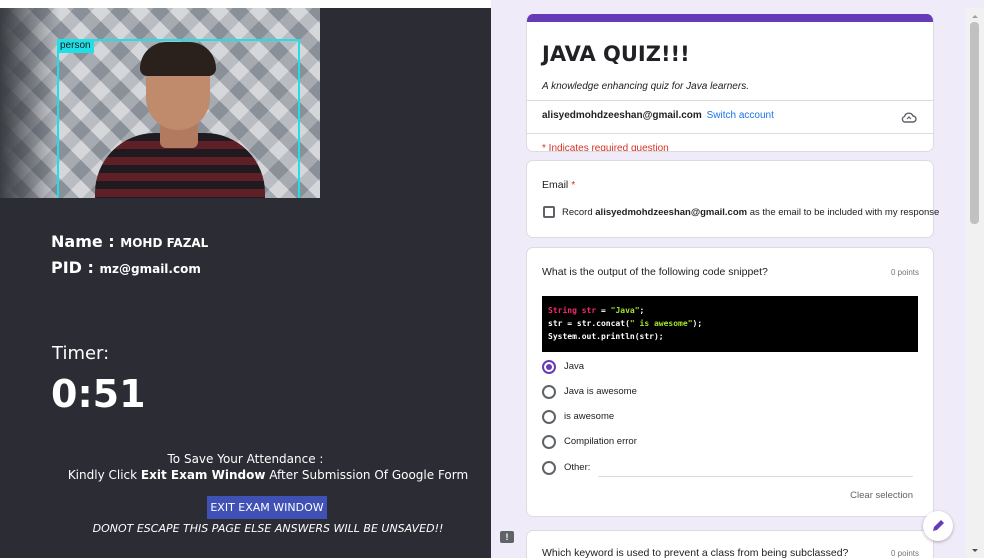 The height and width of the screenshot is (558, 984). I want to click on email-question-title: Email *, so click(558, 185).